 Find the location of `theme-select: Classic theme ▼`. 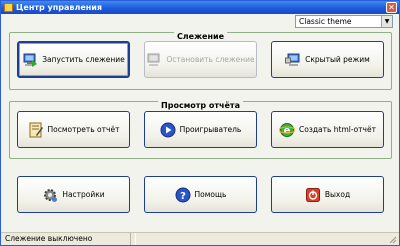

theme-select: Classic theme ▼ is located at coordinates (344, 21).